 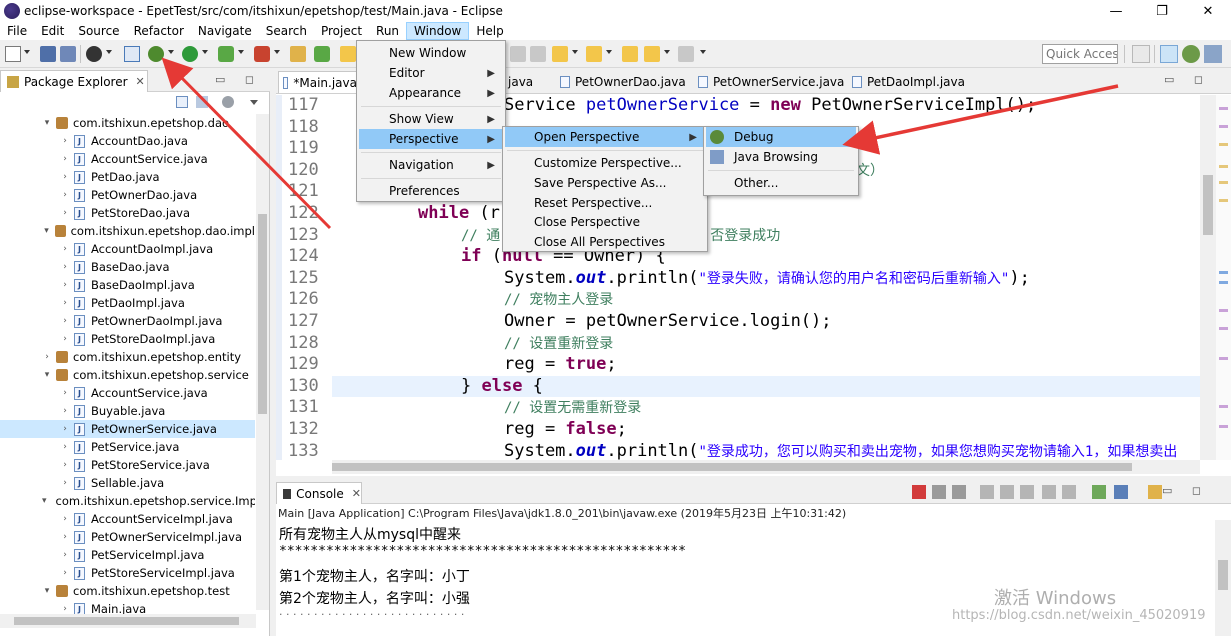 I want to click on git-perspective-icon, so click(x=1213, y=54).